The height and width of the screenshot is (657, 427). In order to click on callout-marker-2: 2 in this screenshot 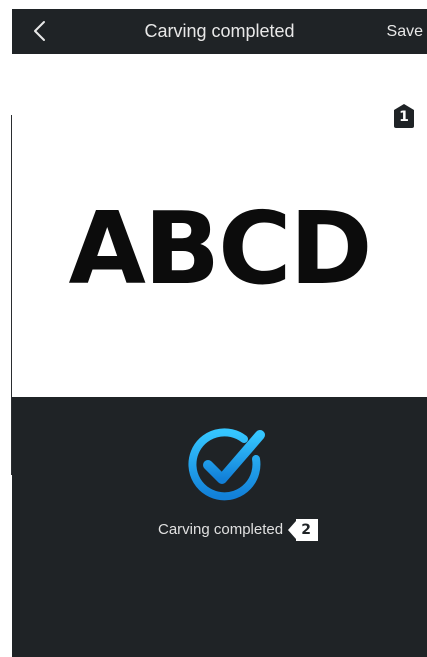, I will do `click(303, 530)`.